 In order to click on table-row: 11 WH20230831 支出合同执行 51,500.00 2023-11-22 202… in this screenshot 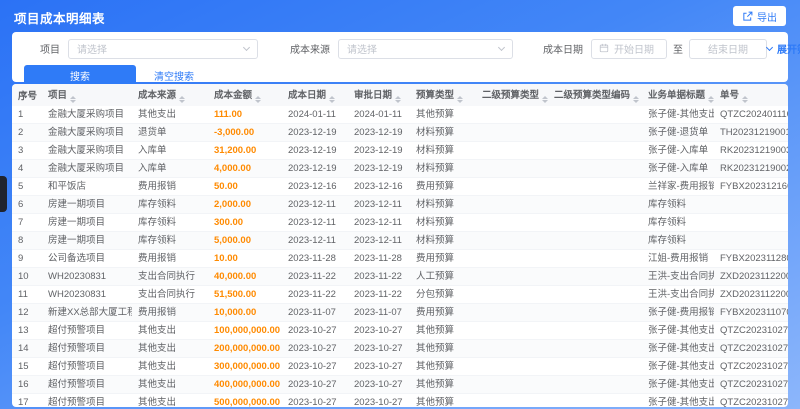, I will do `click(400, 294)`.